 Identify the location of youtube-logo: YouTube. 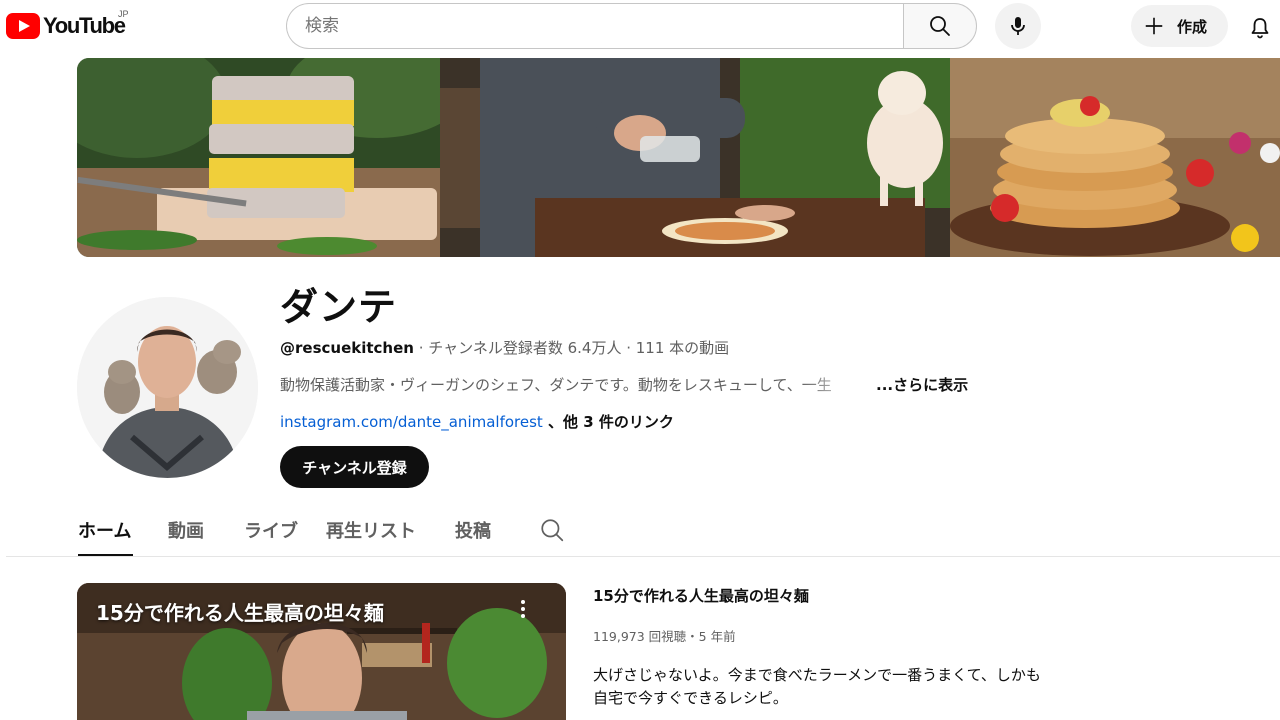
(66, 26).